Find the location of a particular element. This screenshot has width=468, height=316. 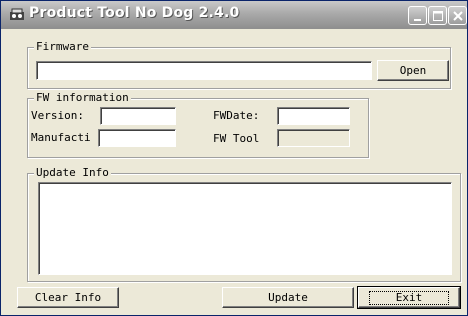

minimize-icon is located at coordinates (417, 20).